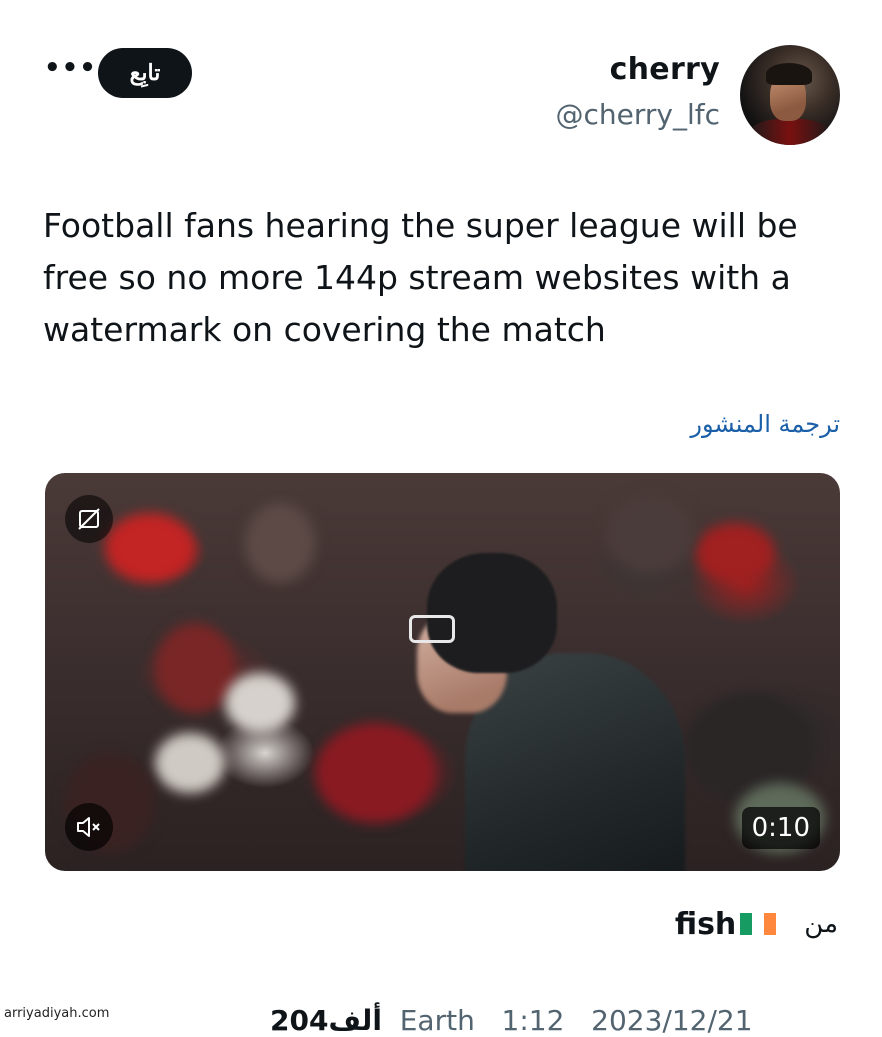 This screenshot has width=882, height=1037. I want to click on flag-icon, so click(758, 924).